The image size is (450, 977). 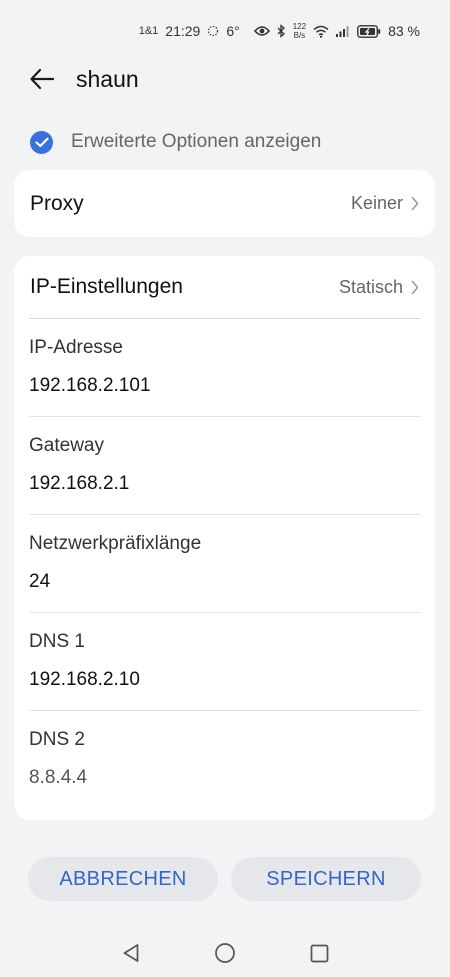 I want to click on prefix-length-field: Netzwerkpräfixlänge 24, so click(x=224, y=563).